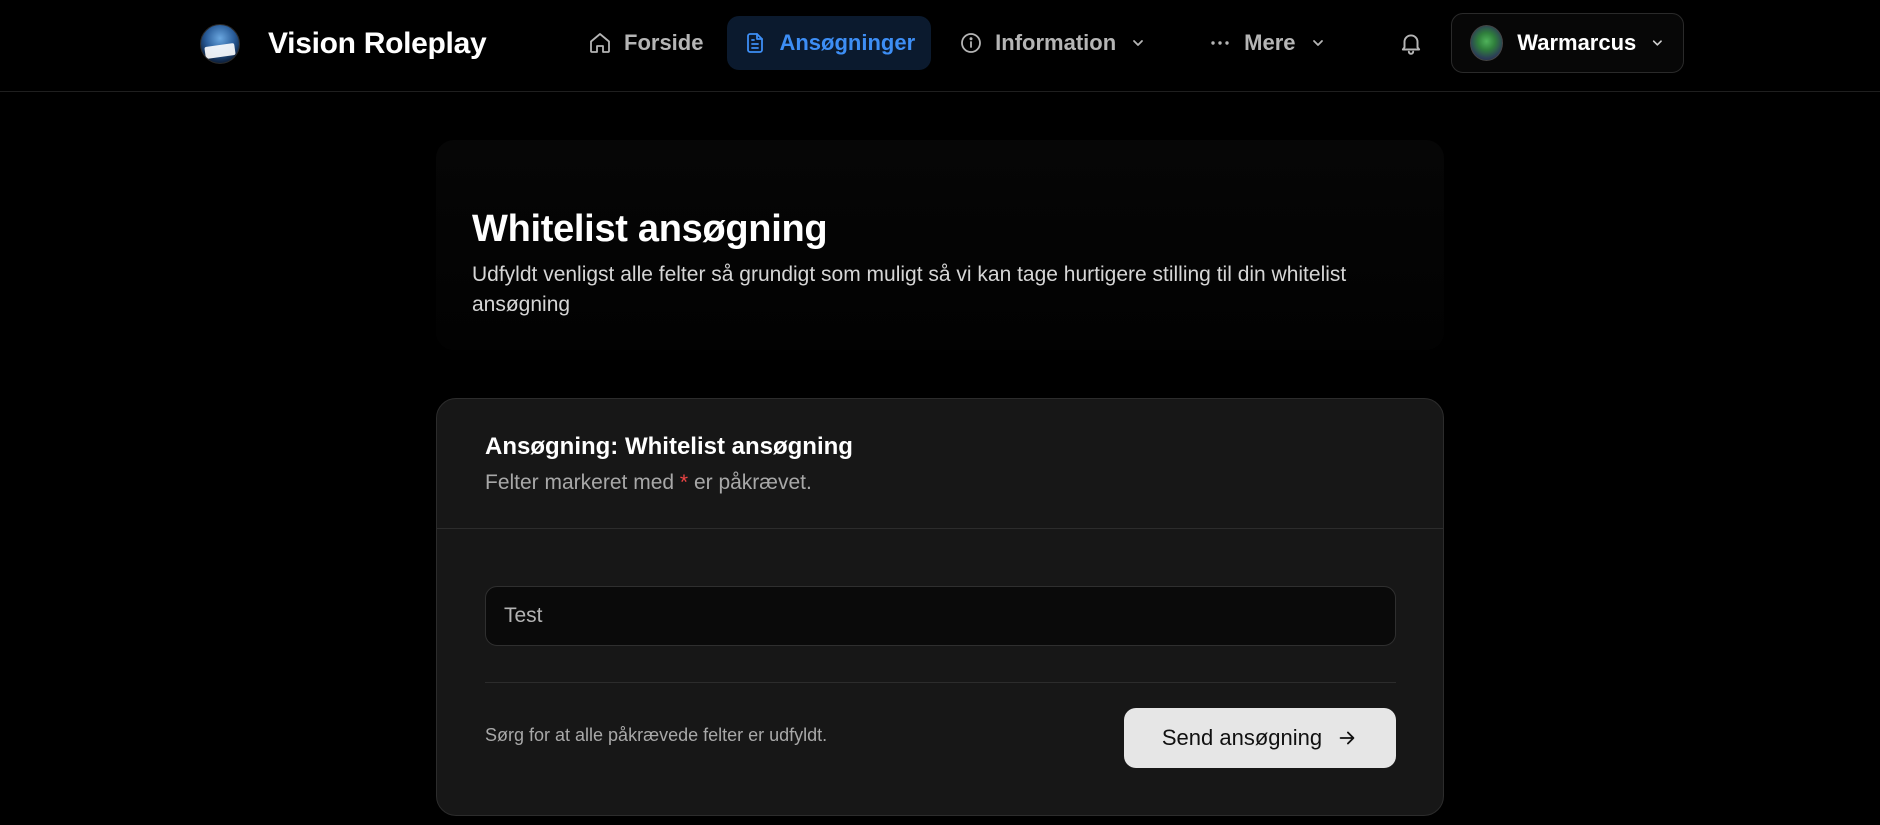 The image size is (1880, 825). What do you see at coordinates (755, 43) in the screenshot?
I see `document-icon` at bounding box center [755, 43].